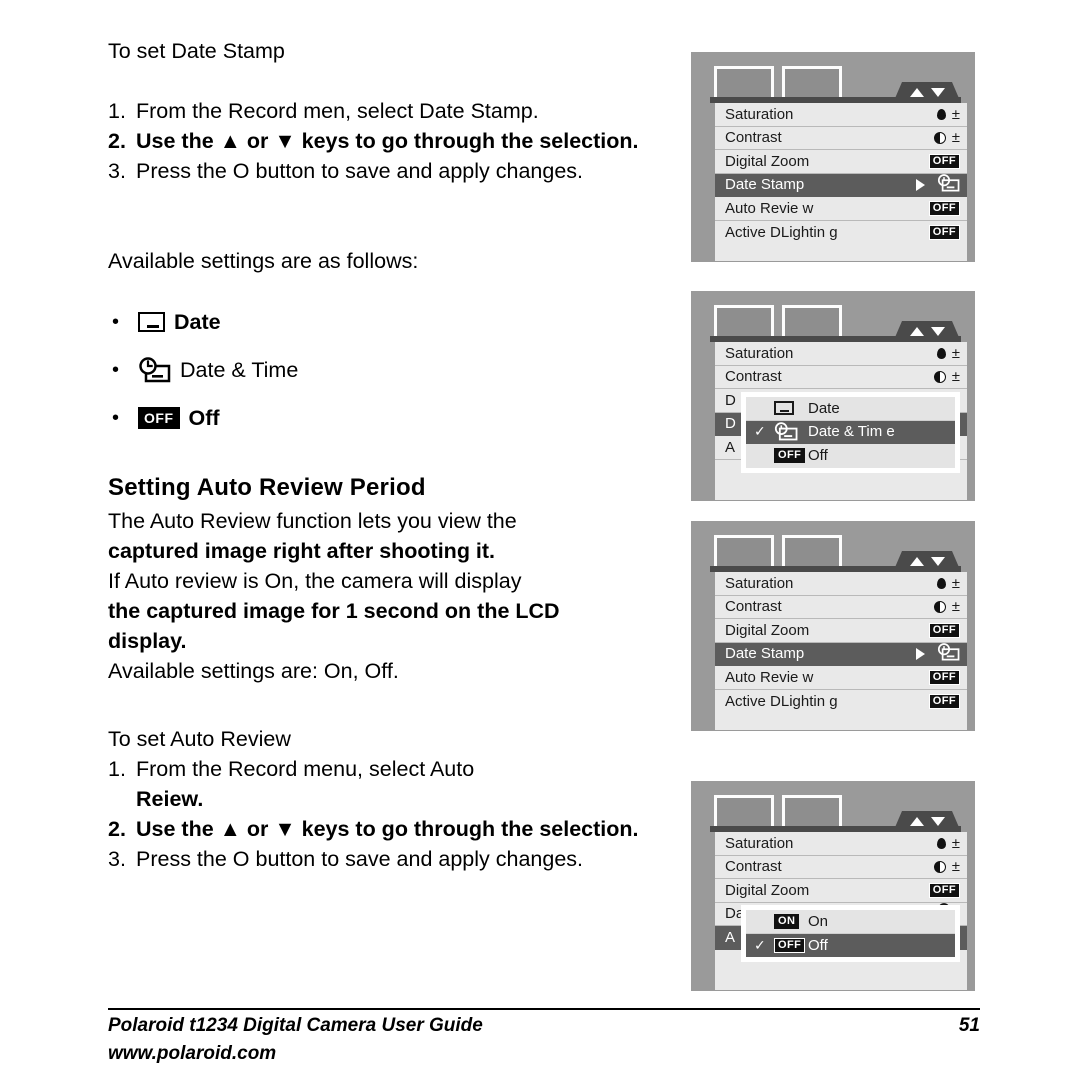  What do you see at coordinates (850, 922) in the screenshot?
I see `dropdown-option-on: ON On` at bounding box center [850, 922].